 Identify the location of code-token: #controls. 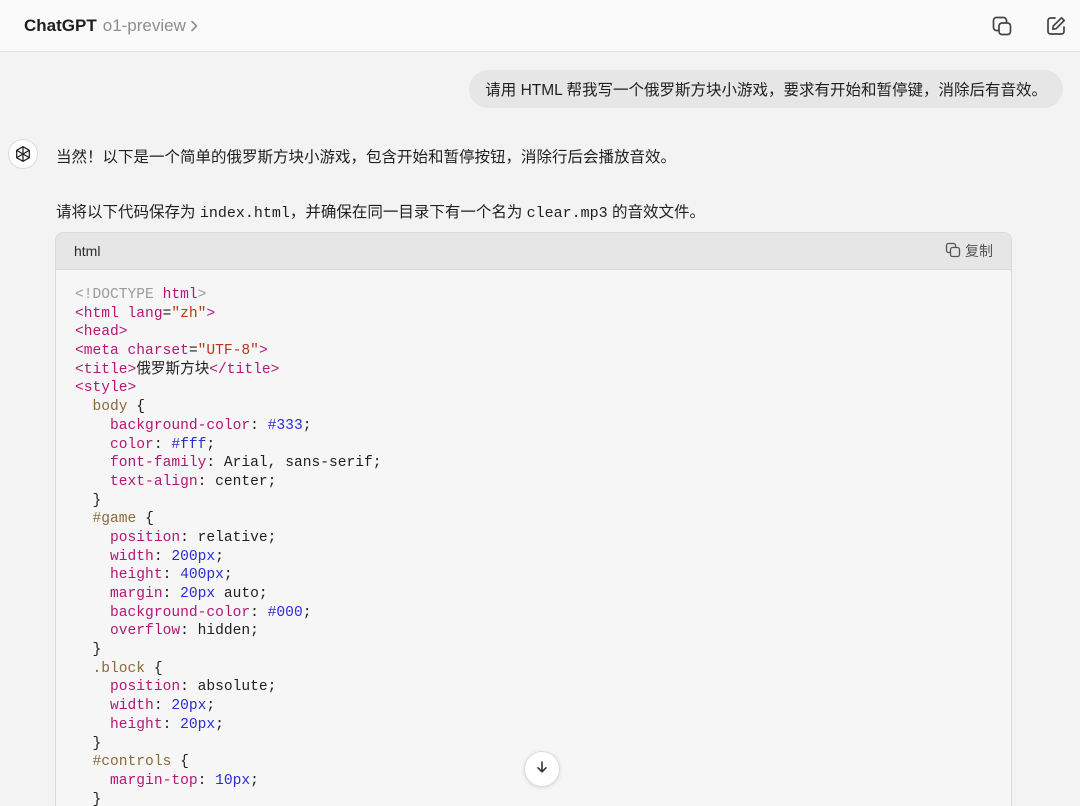
(132, 762).